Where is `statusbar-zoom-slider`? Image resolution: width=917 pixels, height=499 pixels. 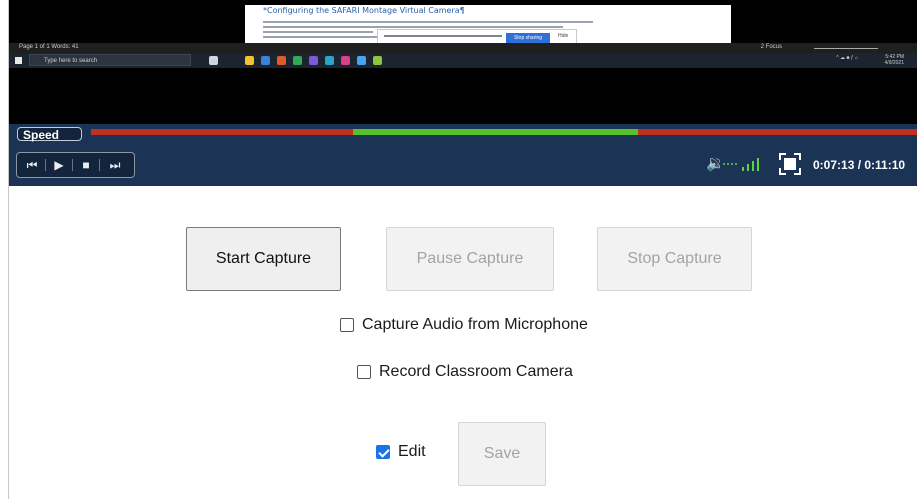
statusbar-zoom-slider is located at coordinates (846, 48).